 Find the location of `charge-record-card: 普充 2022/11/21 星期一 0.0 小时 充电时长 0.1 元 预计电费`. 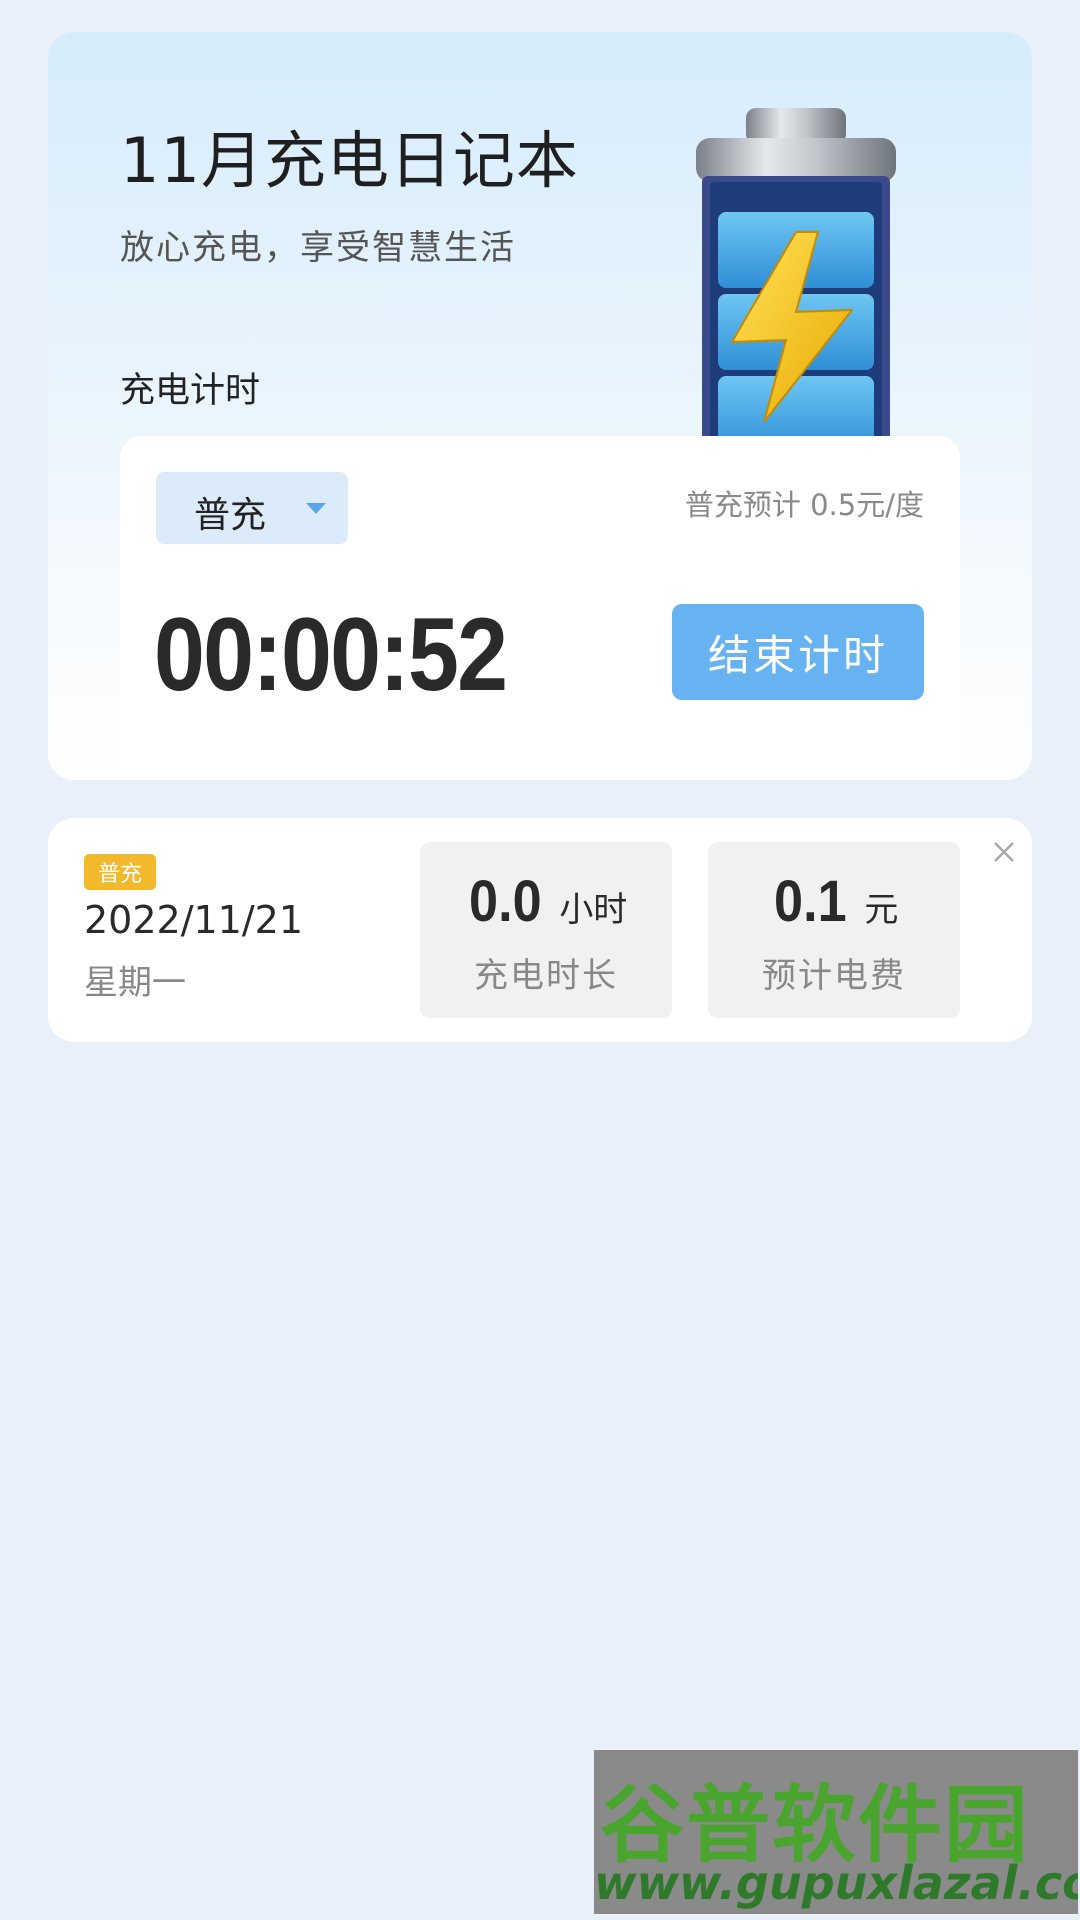

charge-record-card: 普充 2022/11/21 星期一 0.0 小时 充电时长 0.1 元 预计电费 is located at coordinates (540, 930).